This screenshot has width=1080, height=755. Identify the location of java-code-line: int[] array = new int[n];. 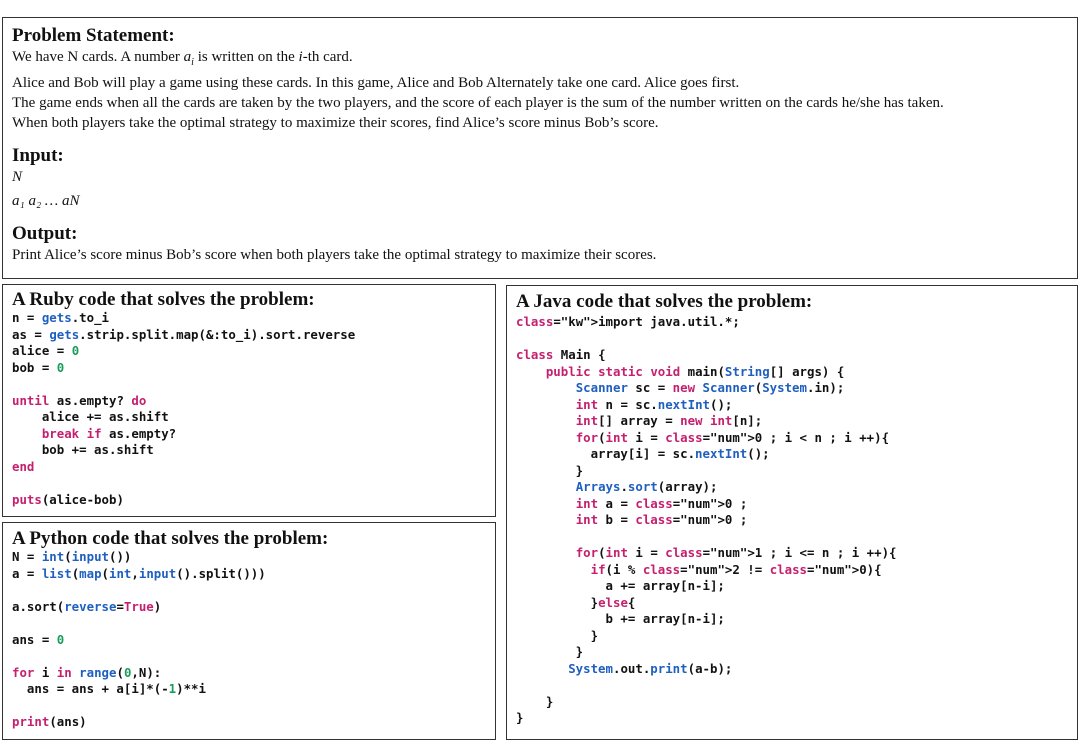
(669, 420).